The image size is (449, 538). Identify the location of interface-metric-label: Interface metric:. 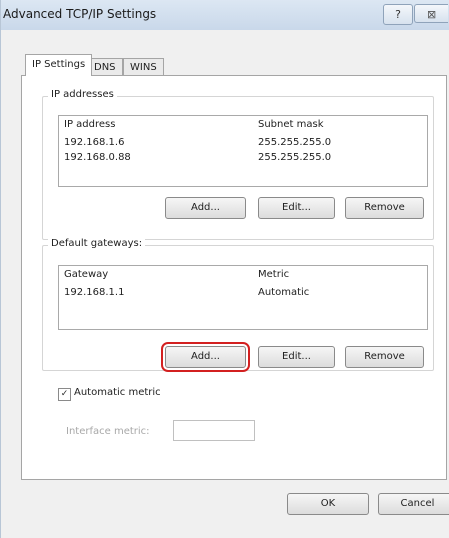
(108, 431).